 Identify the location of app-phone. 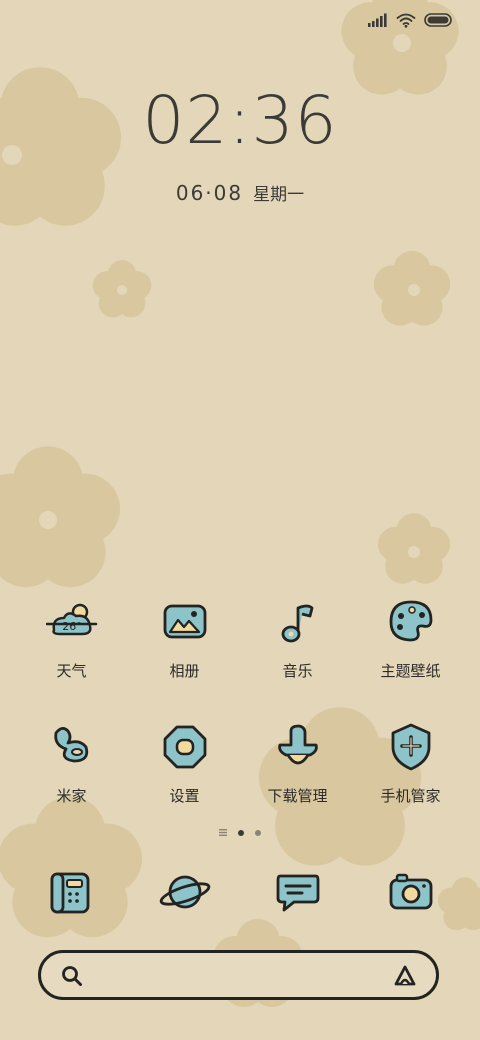
(71, 892).